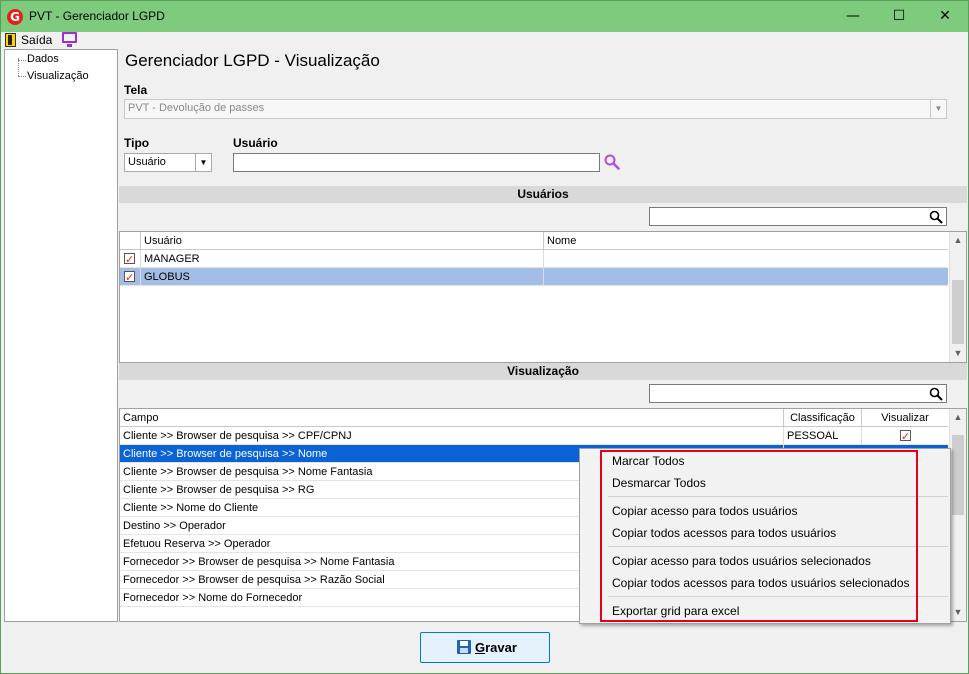  I want to click on page-title: Gerenciador LGPD - Visualização, so click(252, 60).